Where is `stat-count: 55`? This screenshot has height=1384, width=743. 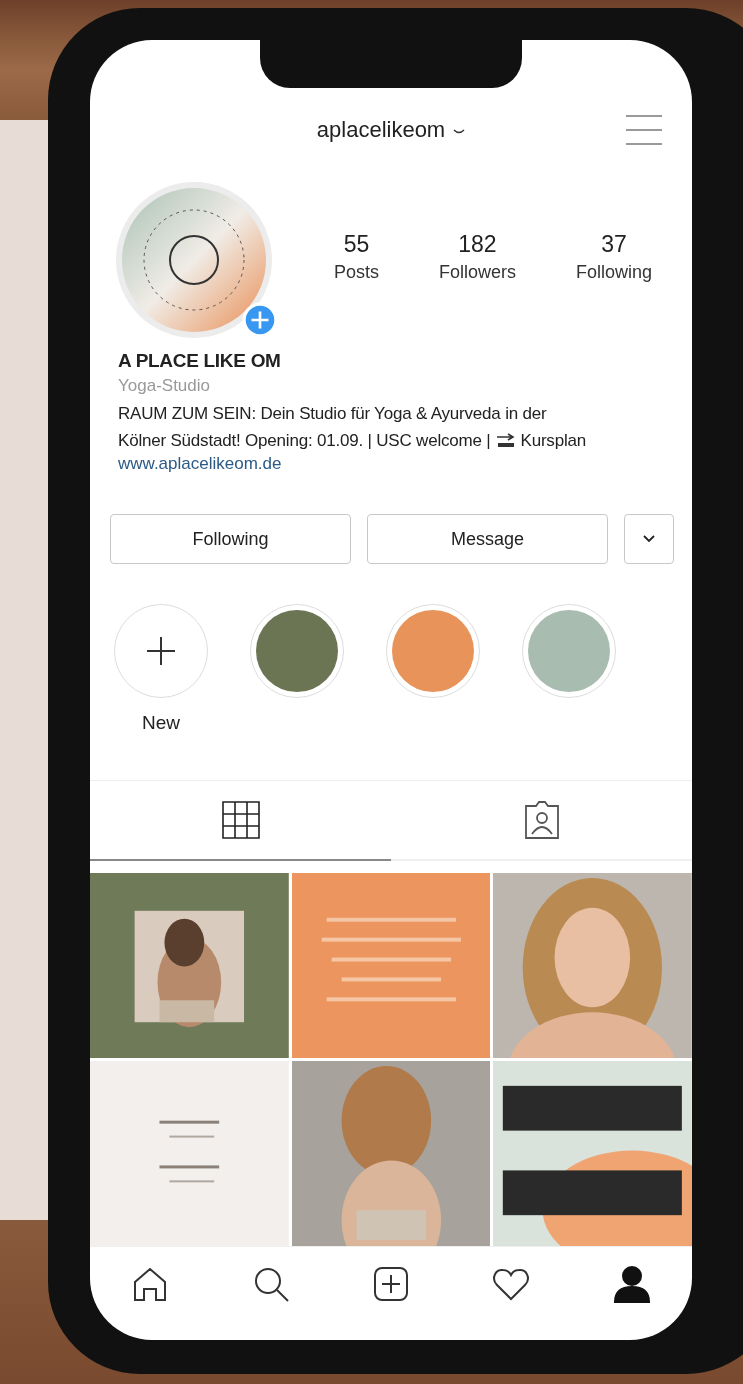 stat-count: 55 is located at coordinates (356, 244).